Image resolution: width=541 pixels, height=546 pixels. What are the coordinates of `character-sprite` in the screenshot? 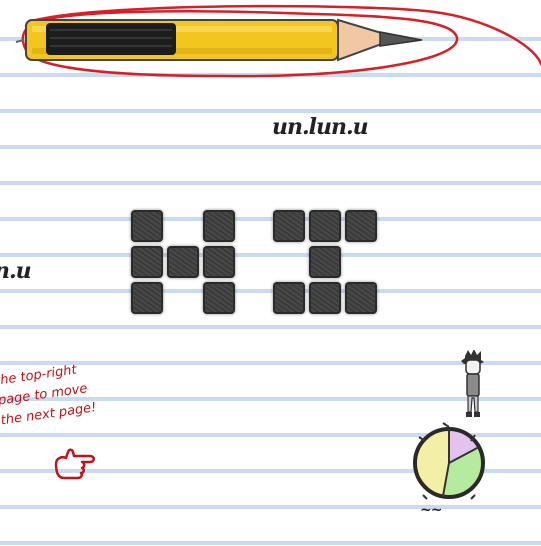 It's located at (473, 387).